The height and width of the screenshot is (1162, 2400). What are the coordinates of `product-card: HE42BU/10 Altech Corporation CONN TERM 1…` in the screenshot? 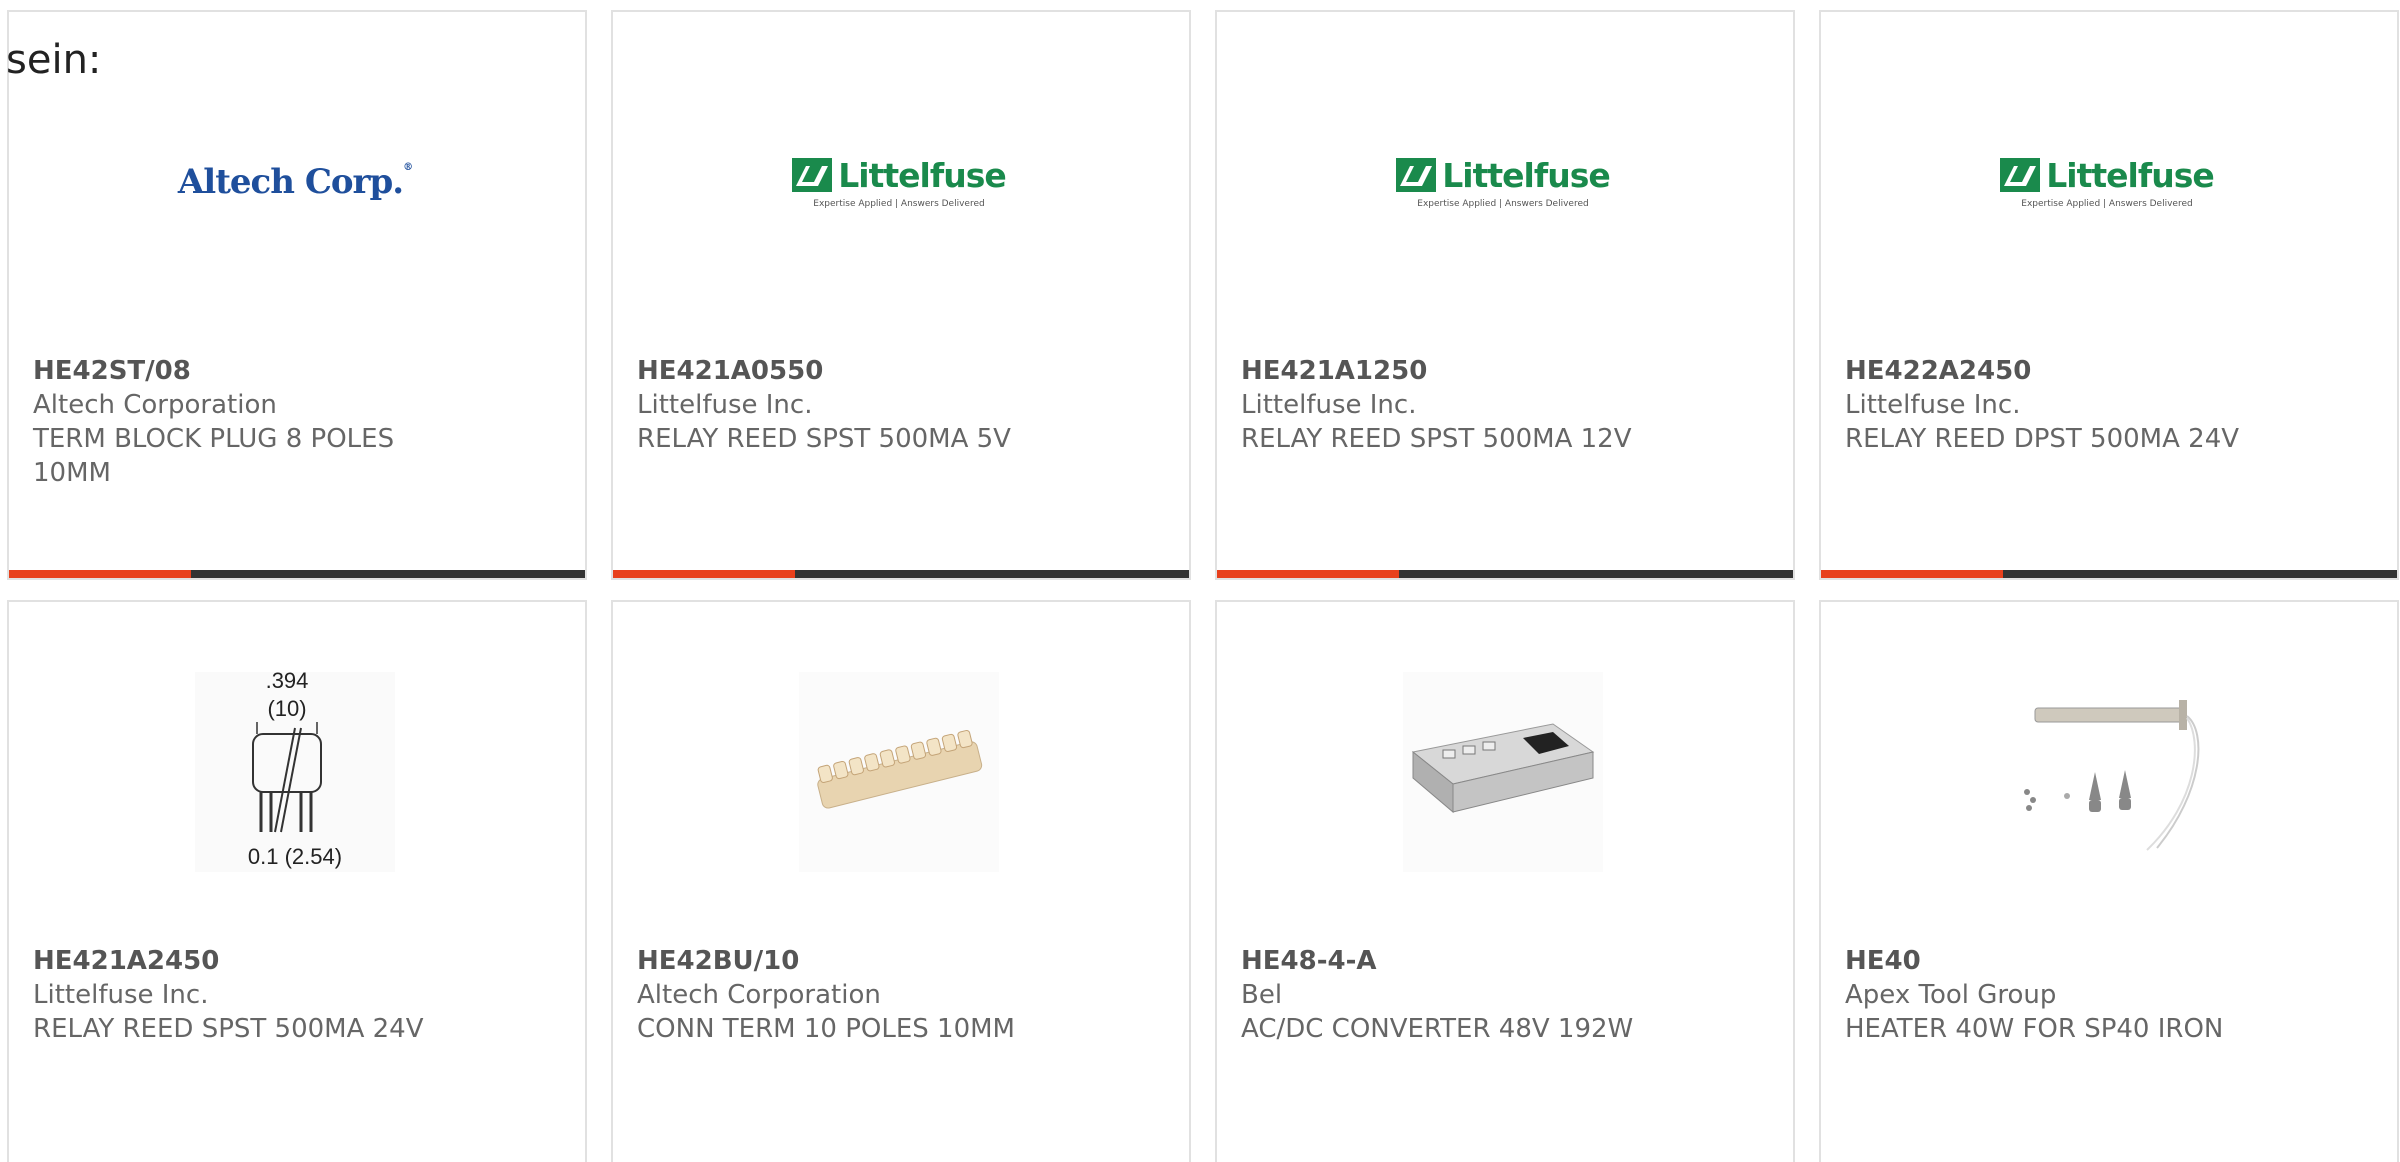 It's located at (901, 881).